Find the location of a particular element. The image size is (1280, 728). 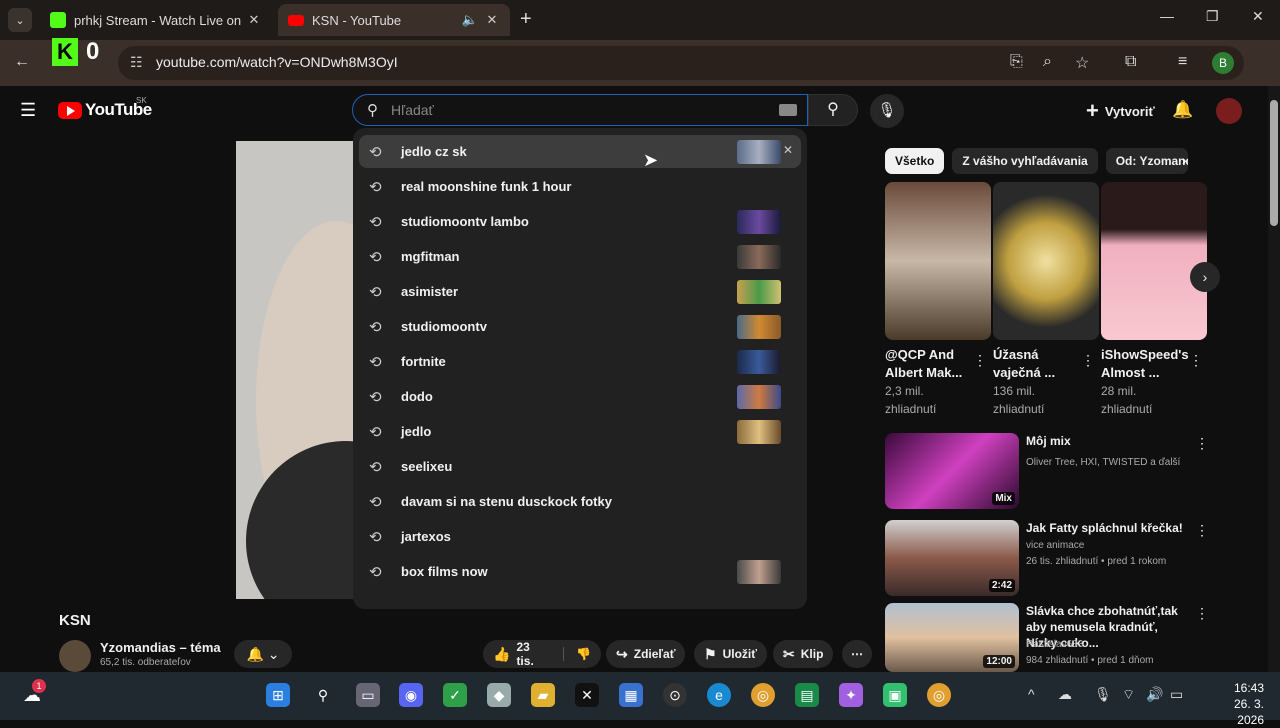

discord-icon: ◉ is located at coordinates (411, 695).